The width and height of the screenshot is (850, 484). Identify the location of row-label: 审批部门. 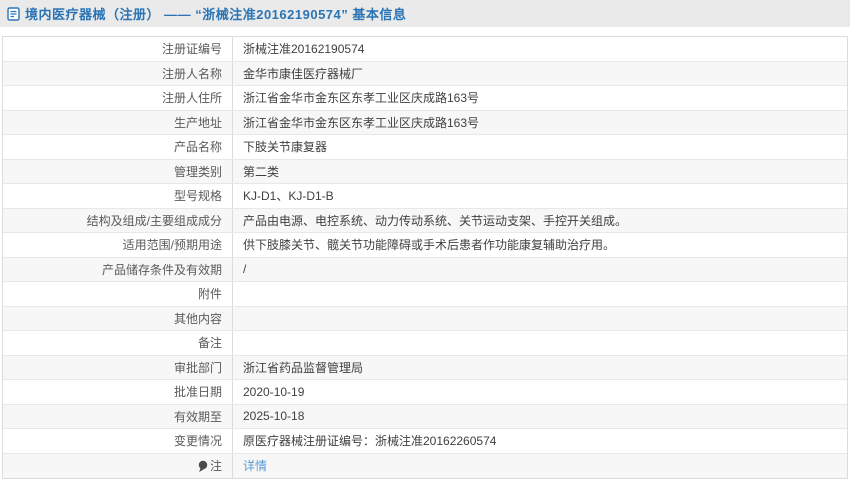
(118, 367).